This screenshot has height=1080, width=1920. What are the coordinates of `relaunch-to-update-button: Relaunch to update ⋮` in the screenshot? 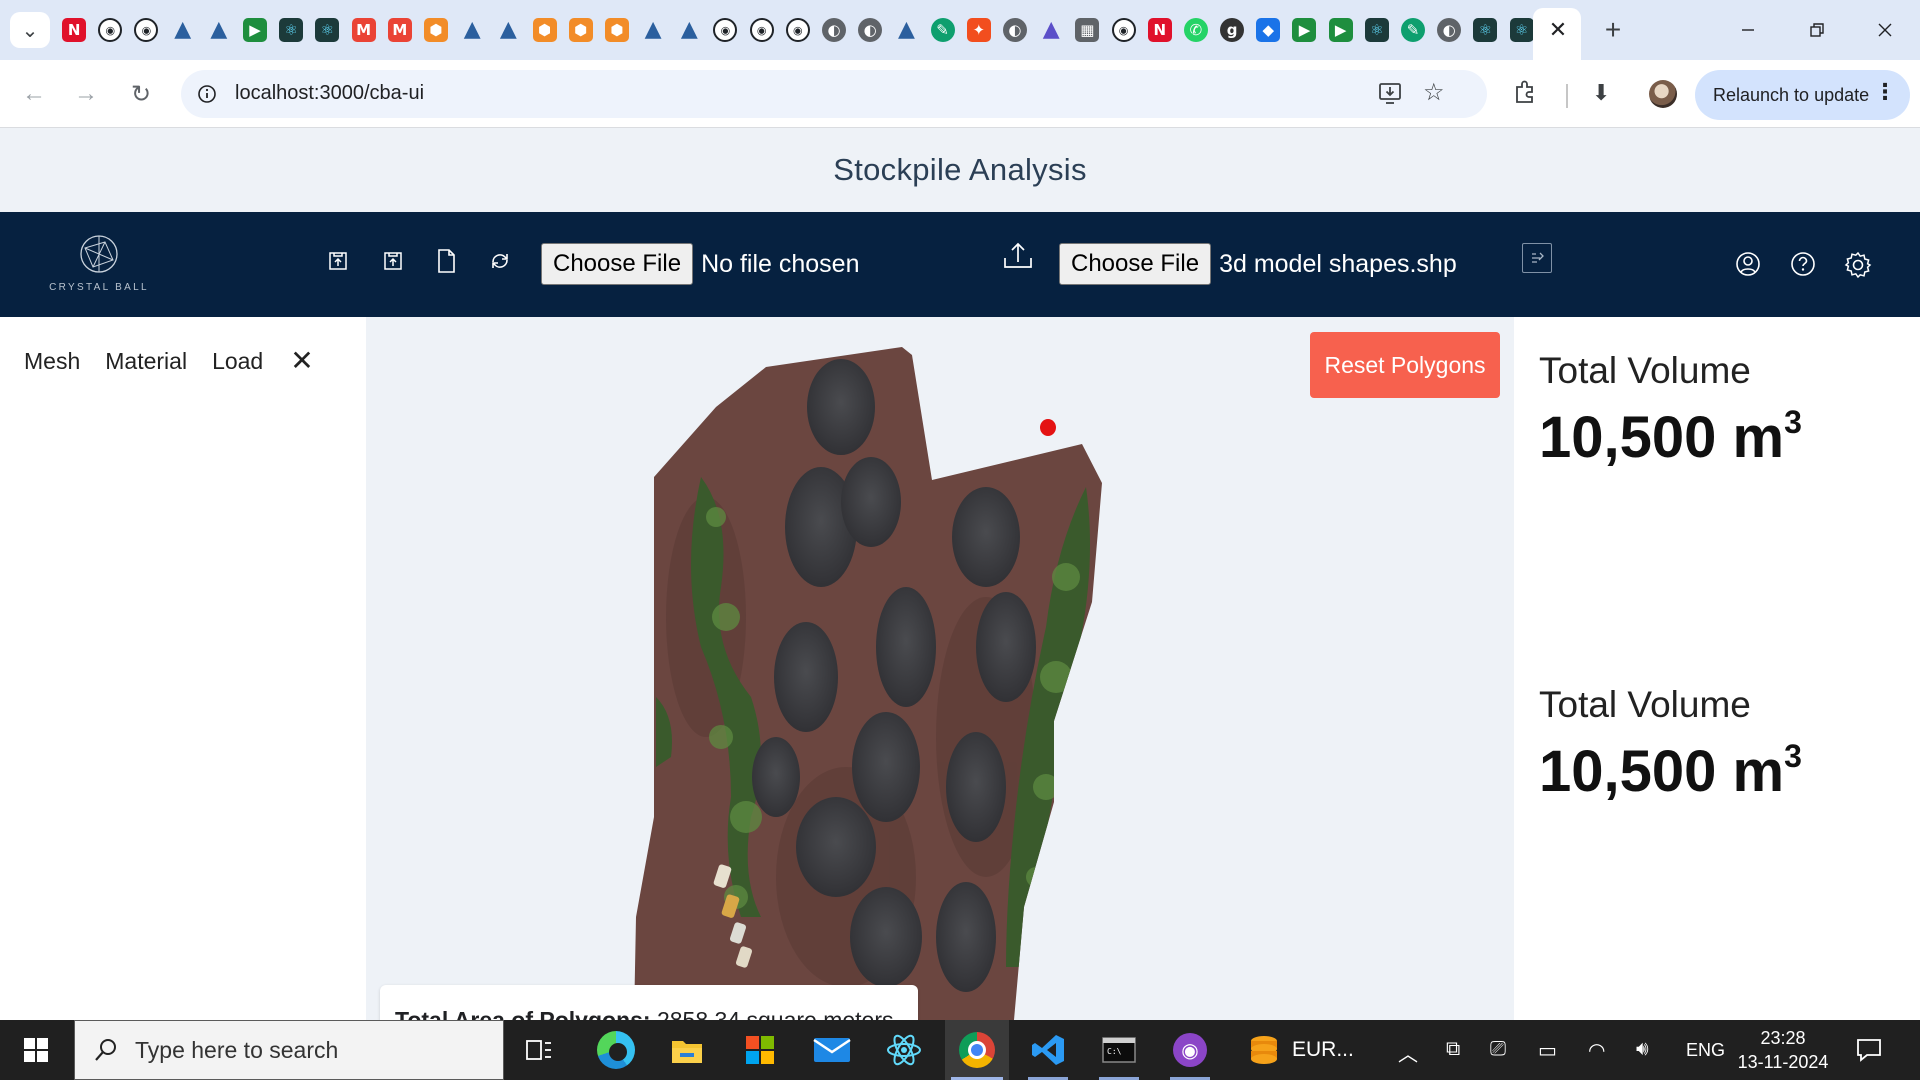 It's located at (1802, 95).